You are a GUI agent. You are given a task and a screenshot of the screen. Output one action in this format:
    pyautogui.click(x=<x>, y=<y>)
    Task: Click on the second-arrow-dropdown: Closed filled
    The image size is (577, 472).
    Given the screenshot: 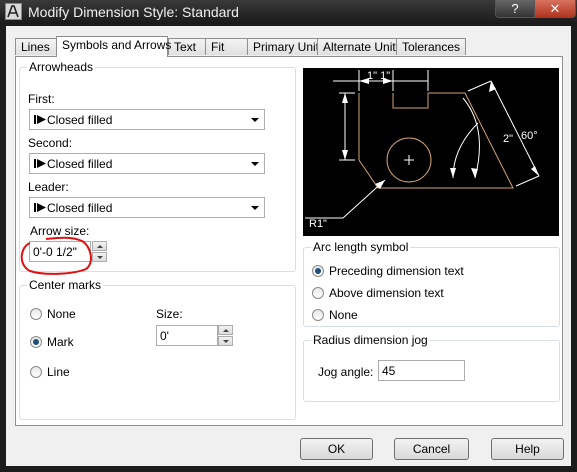 What is the action you would take?
    pyautogui.click(x=147, y=163)
    